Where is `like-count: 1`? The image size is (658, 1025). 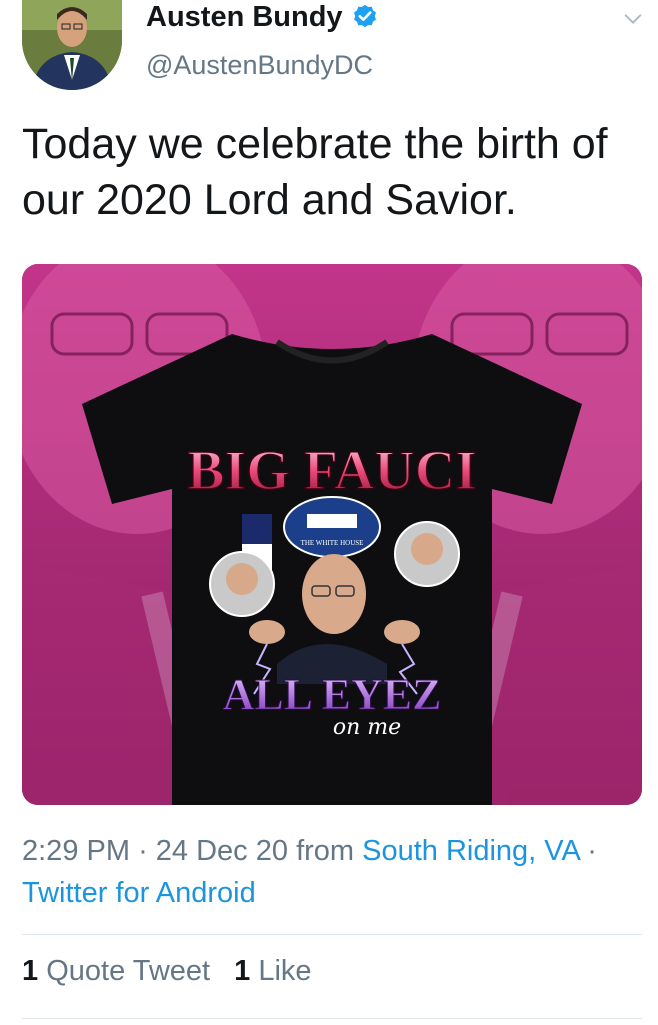 like-count: 1 is located at coordinates (242, 971).